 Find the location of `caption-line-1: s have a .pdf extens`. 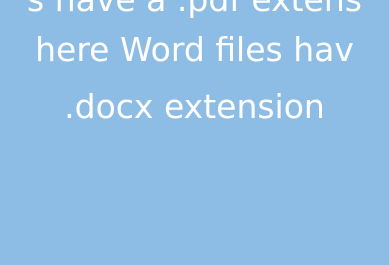

caption-line-1: s have a .pdf extens is located at coordinates (194, 11).